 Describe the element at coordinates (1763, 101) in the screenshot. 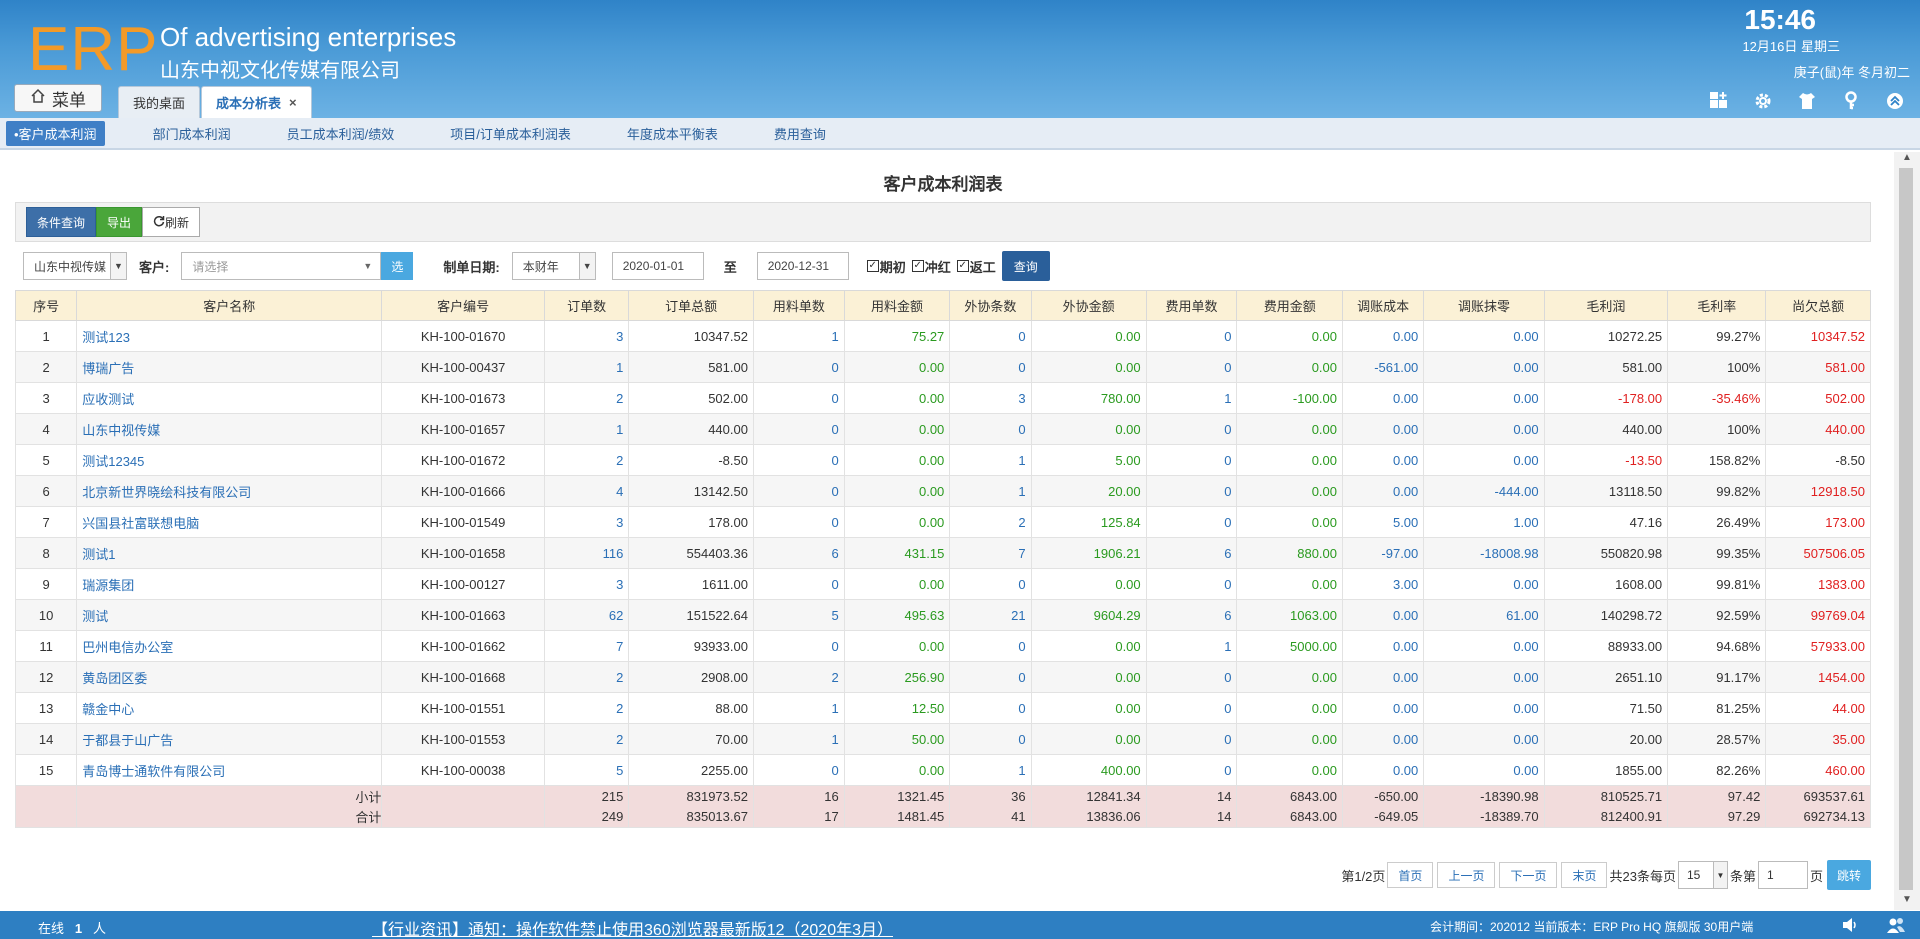

I see `gear-icon` at that location.